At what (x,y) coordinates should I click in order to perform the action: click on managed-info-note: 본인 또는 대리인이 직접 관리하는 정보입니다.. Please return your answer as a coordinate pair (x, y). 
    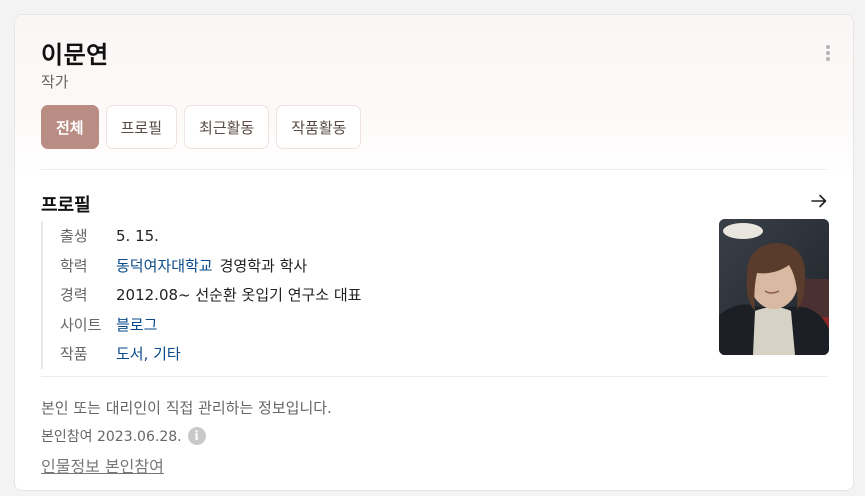
    Looking at the image, I should click on (186, 408).